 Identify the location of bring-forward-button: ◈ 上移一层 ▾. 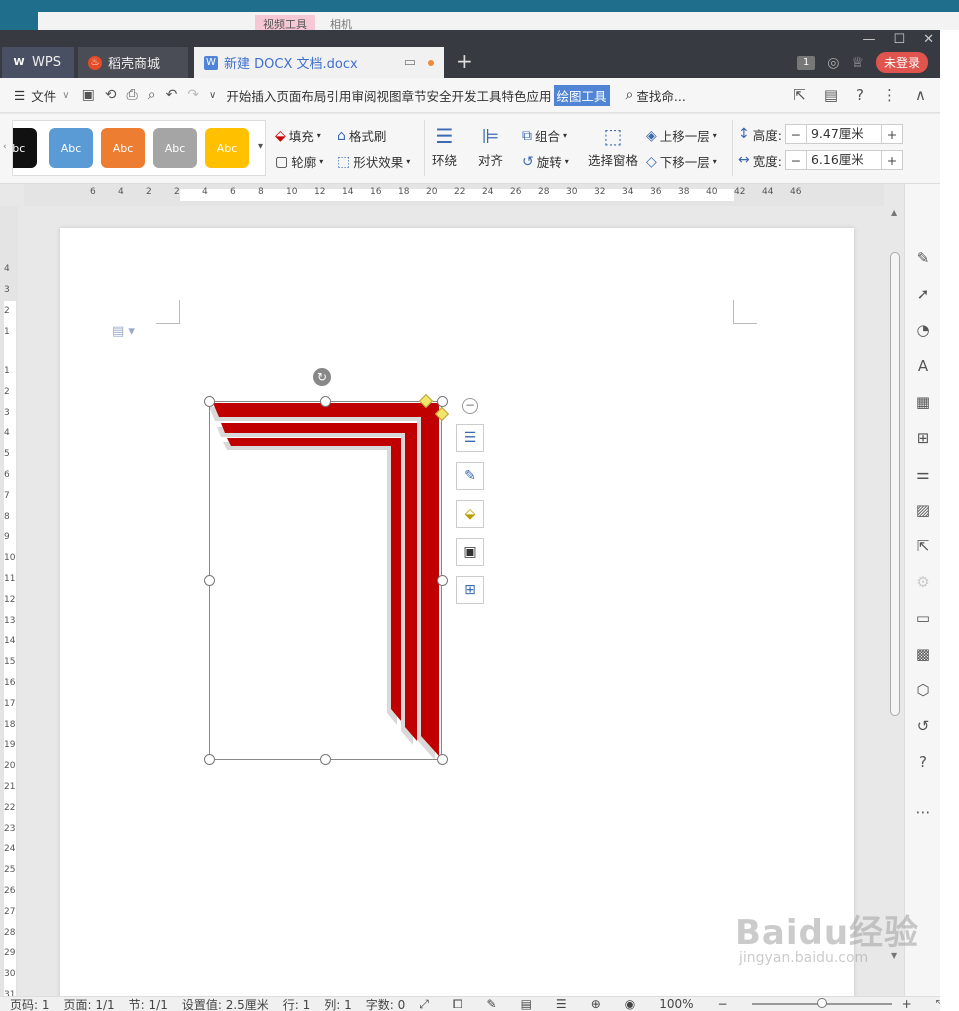
(681, 135).